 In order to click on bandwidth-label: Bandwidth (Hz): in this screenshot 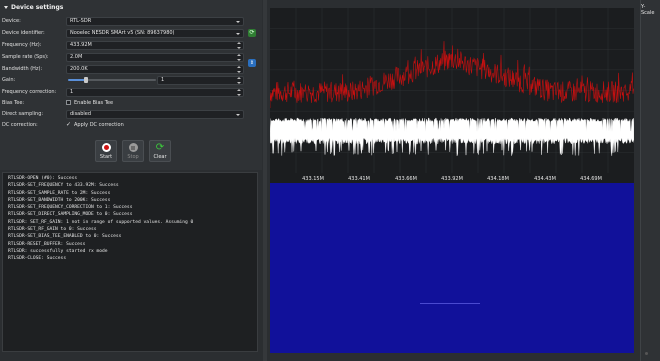, I will do `click(22, 69)`.